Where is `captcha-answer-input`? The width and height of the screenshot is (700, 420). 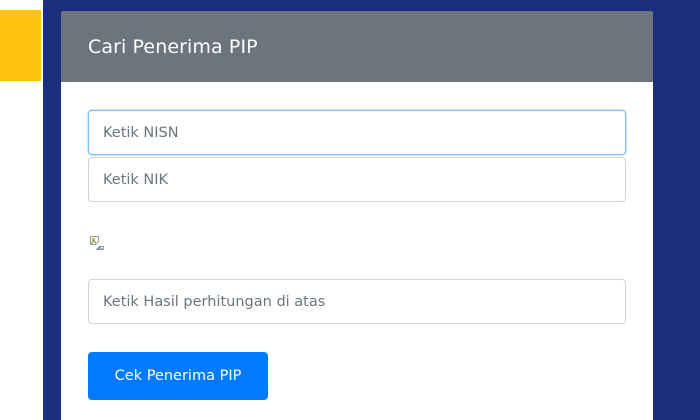
captcha-answer-input is located at coordinates (357, 301).